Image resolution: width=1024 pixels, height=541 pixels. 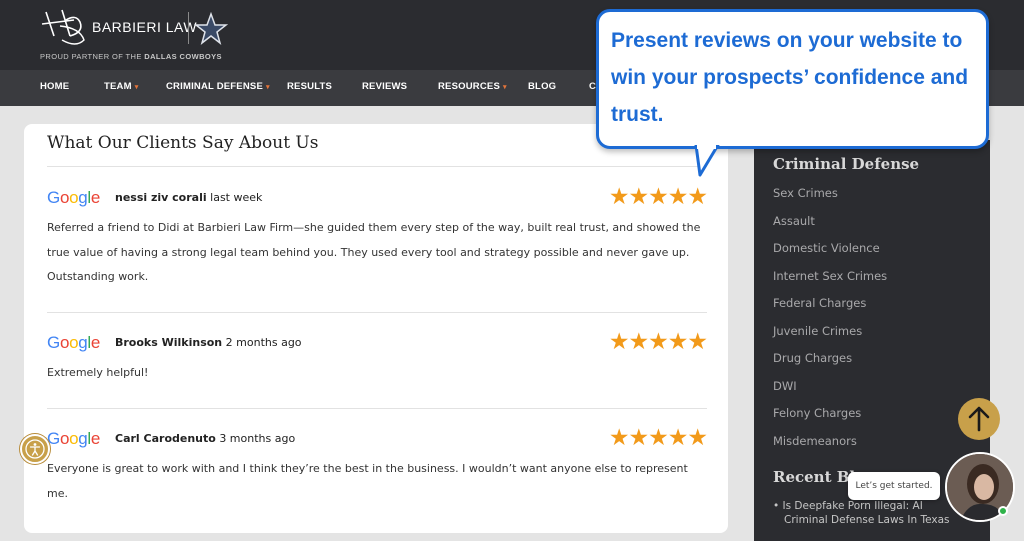 I want to click on sidebar-item-felony-charges: Felony Charges, so click(x=817, y=413).